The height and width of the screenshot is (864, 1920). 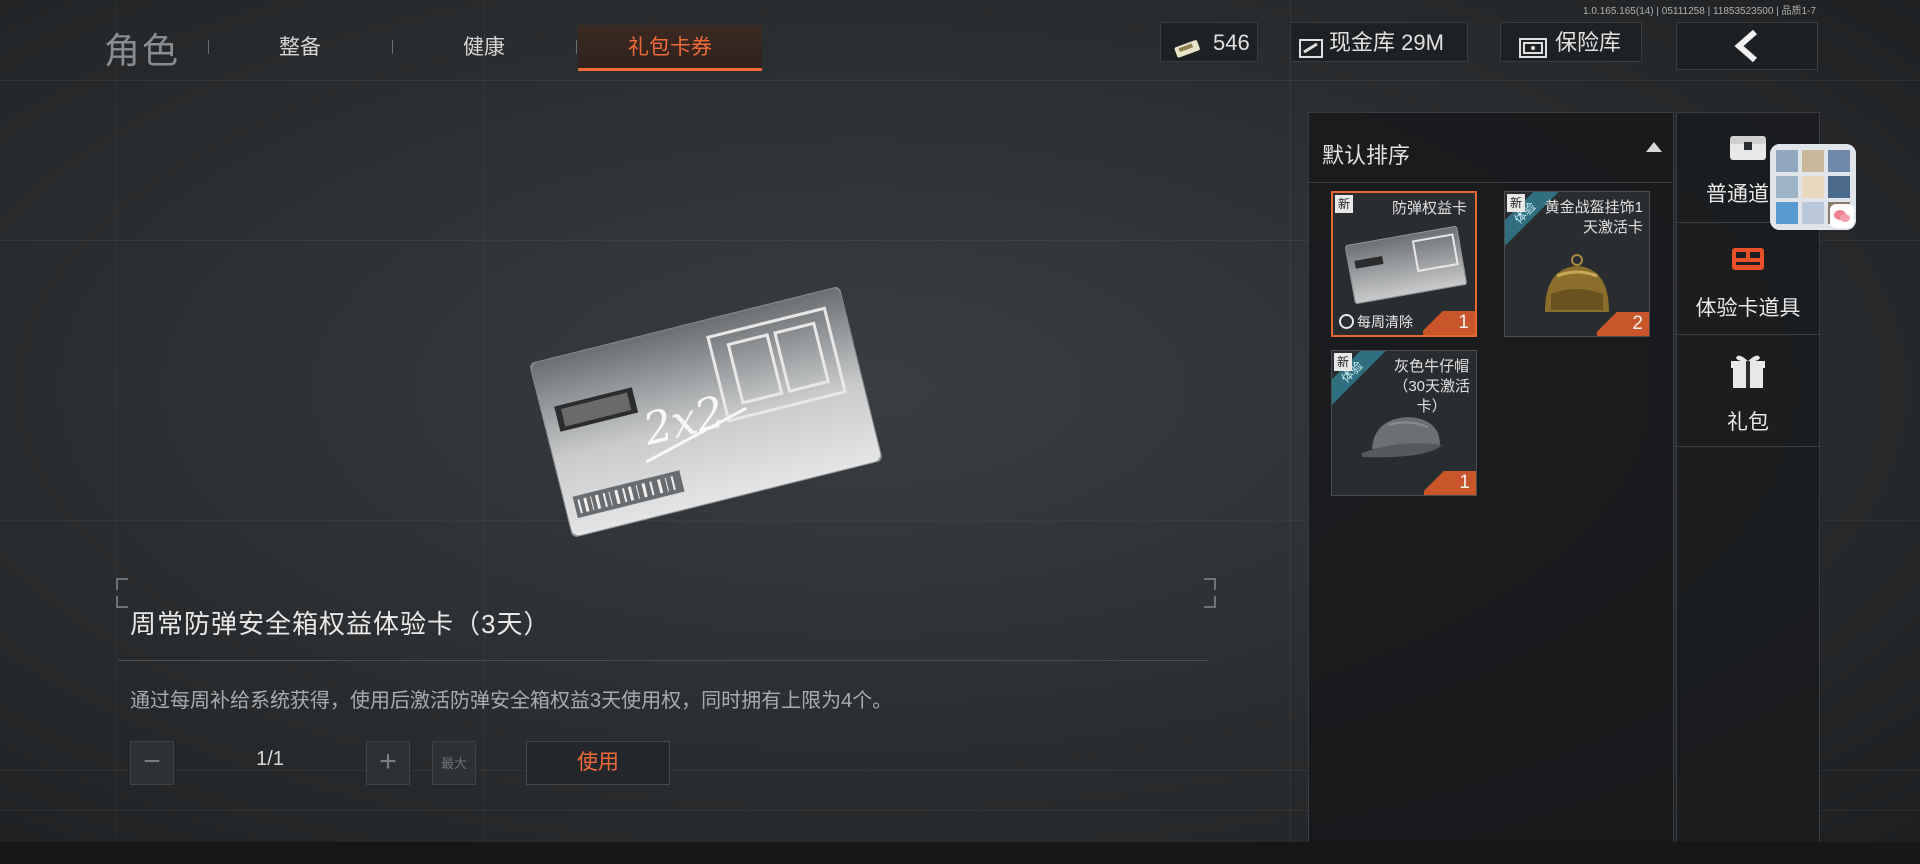 I want to click on use-button: 使用, so click(x=598, y=763).